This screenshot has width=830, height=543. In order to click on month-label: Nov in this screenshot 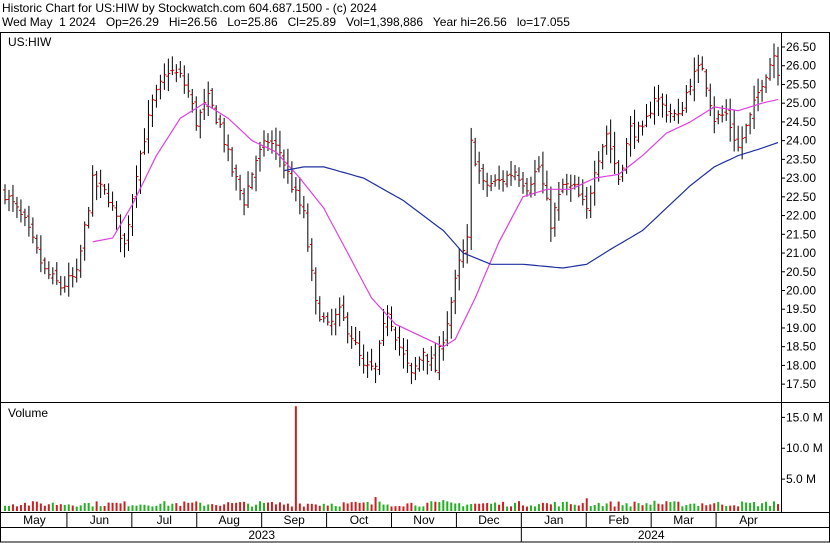, I will do `click(423, 520)`.